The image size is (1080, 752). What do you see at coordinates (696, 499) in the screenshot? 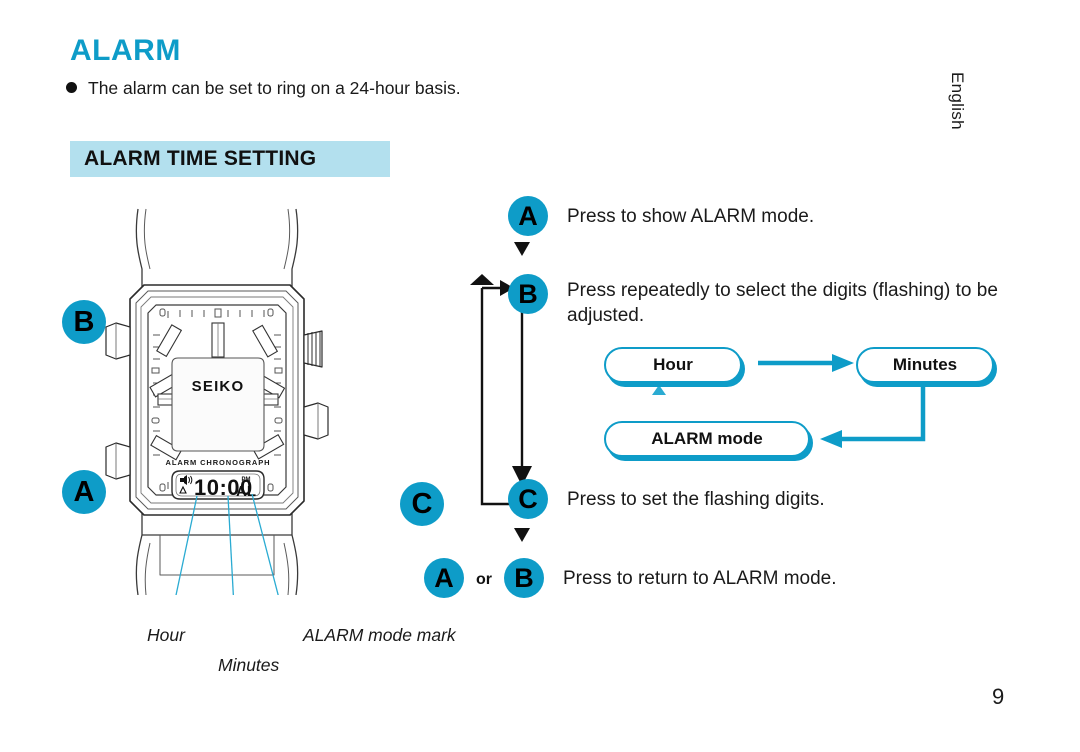
I see `step-text-c: Press to set the flashing digits.` at bounding box center [696, 499].